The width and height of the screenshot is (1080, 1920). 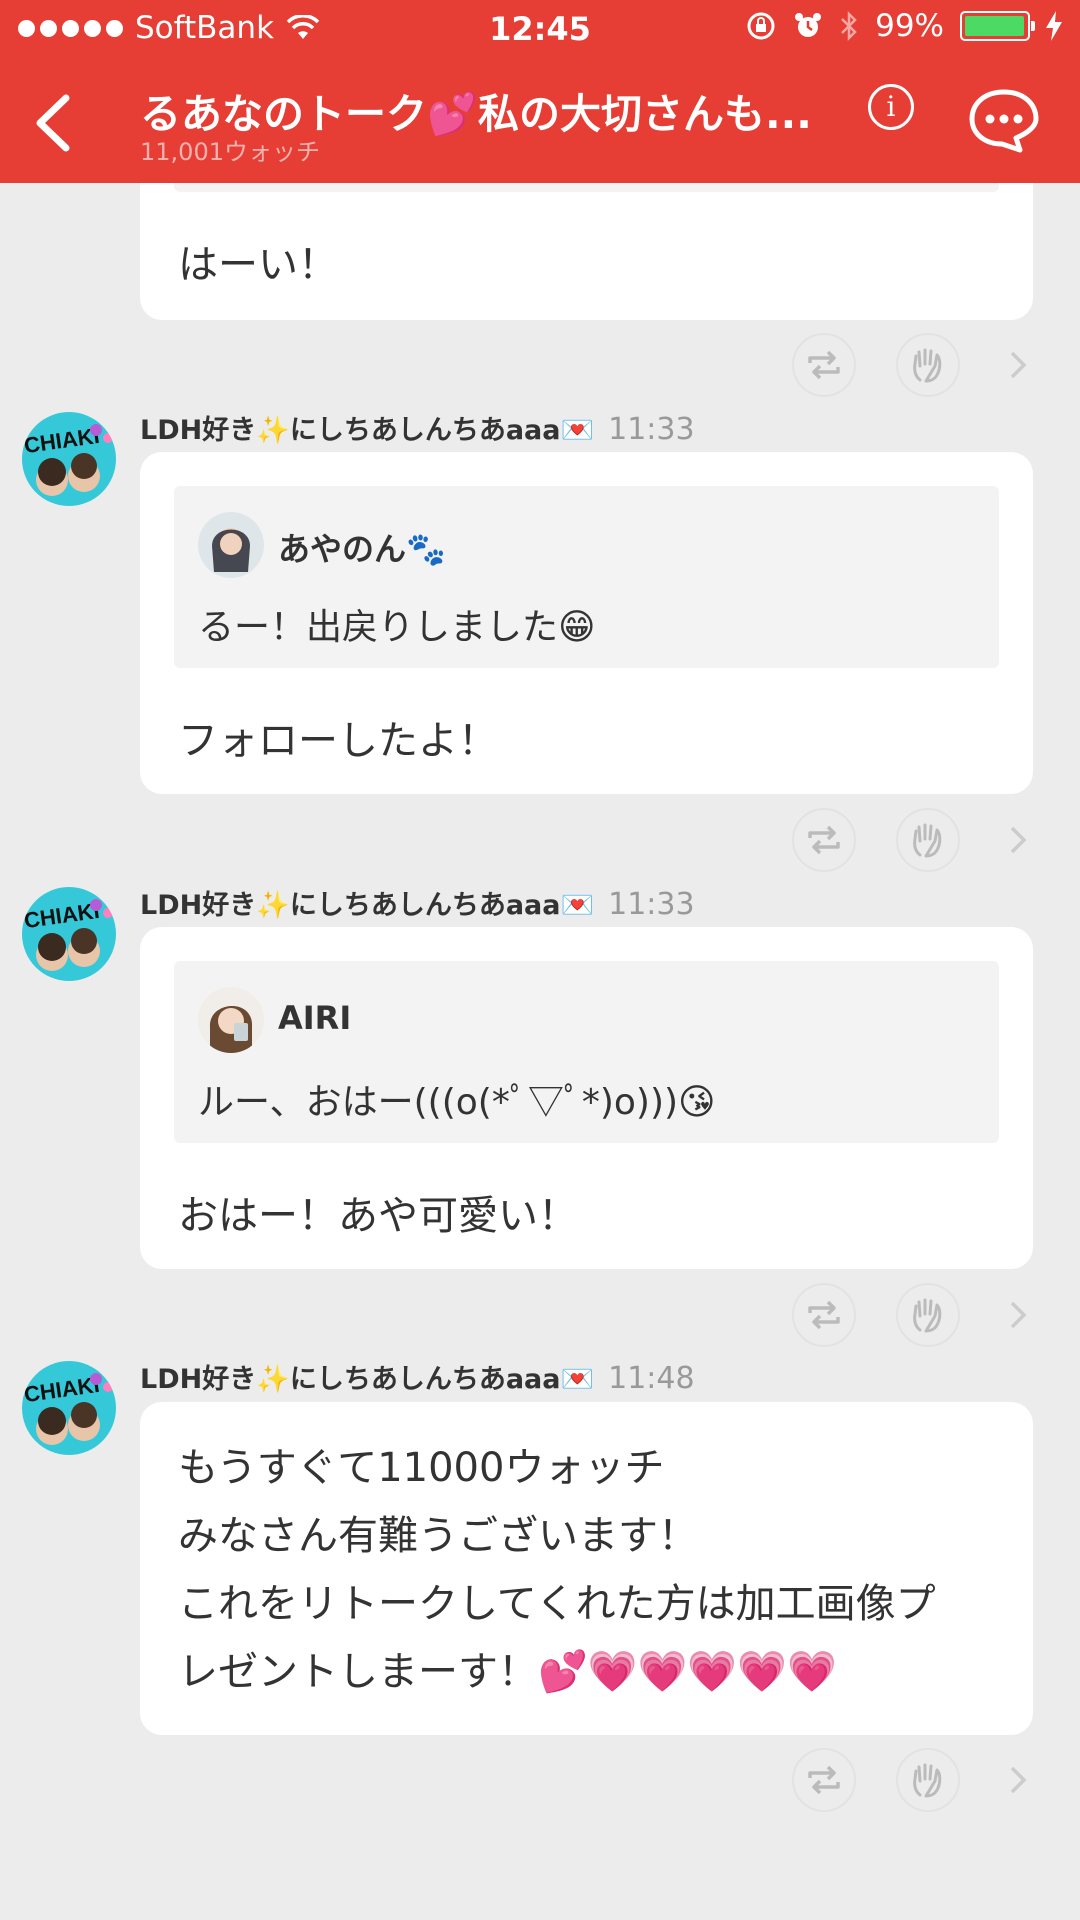 I want to click on back-button, so click(x=56, y=122).